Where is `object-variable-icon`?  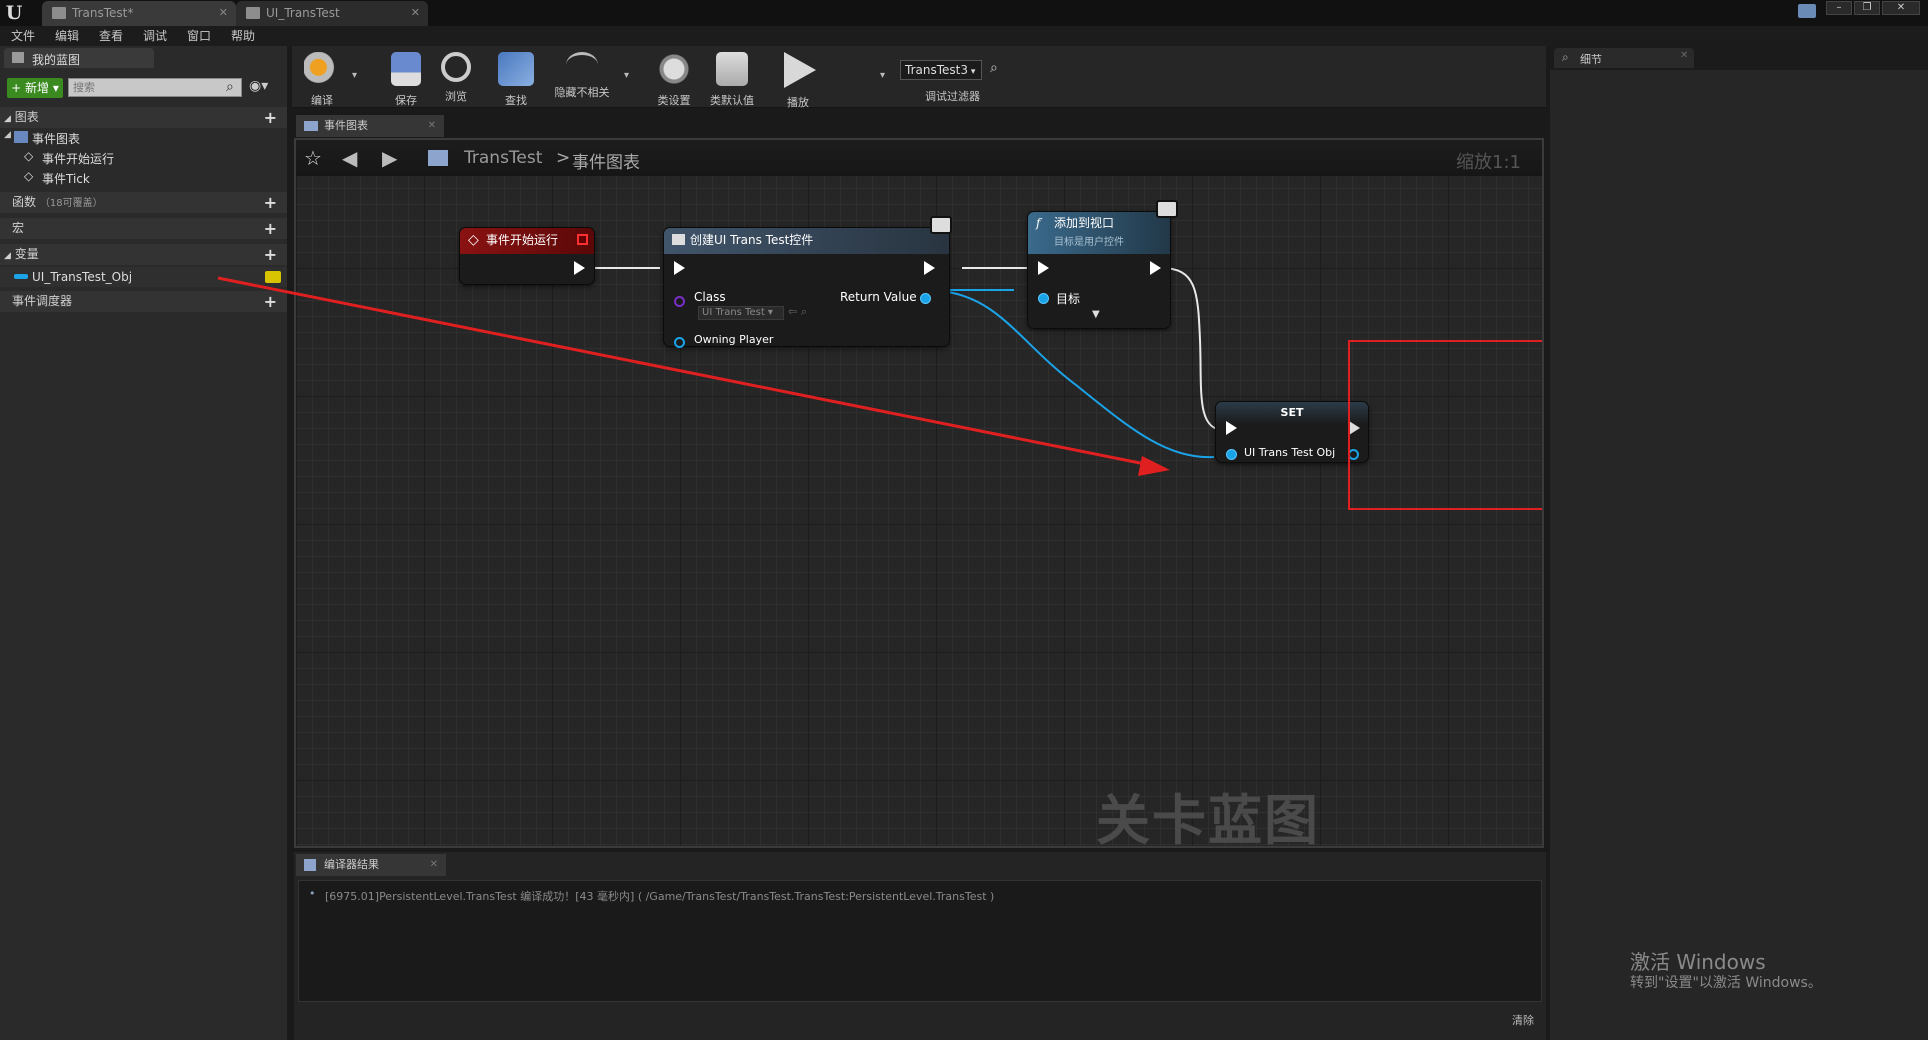
object-variable-icon is located at coordinates (21, 276).